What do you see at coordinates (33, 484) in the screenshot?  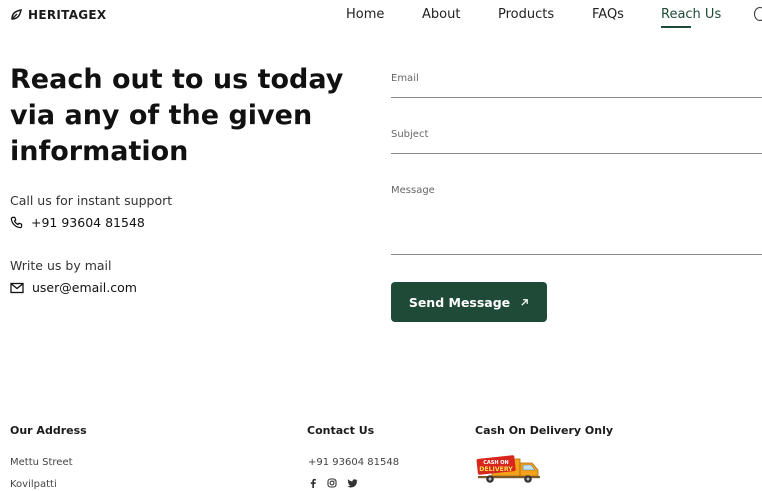 I see `footer-address-line2: Kovilpatti` at bounding box center [33, 484].